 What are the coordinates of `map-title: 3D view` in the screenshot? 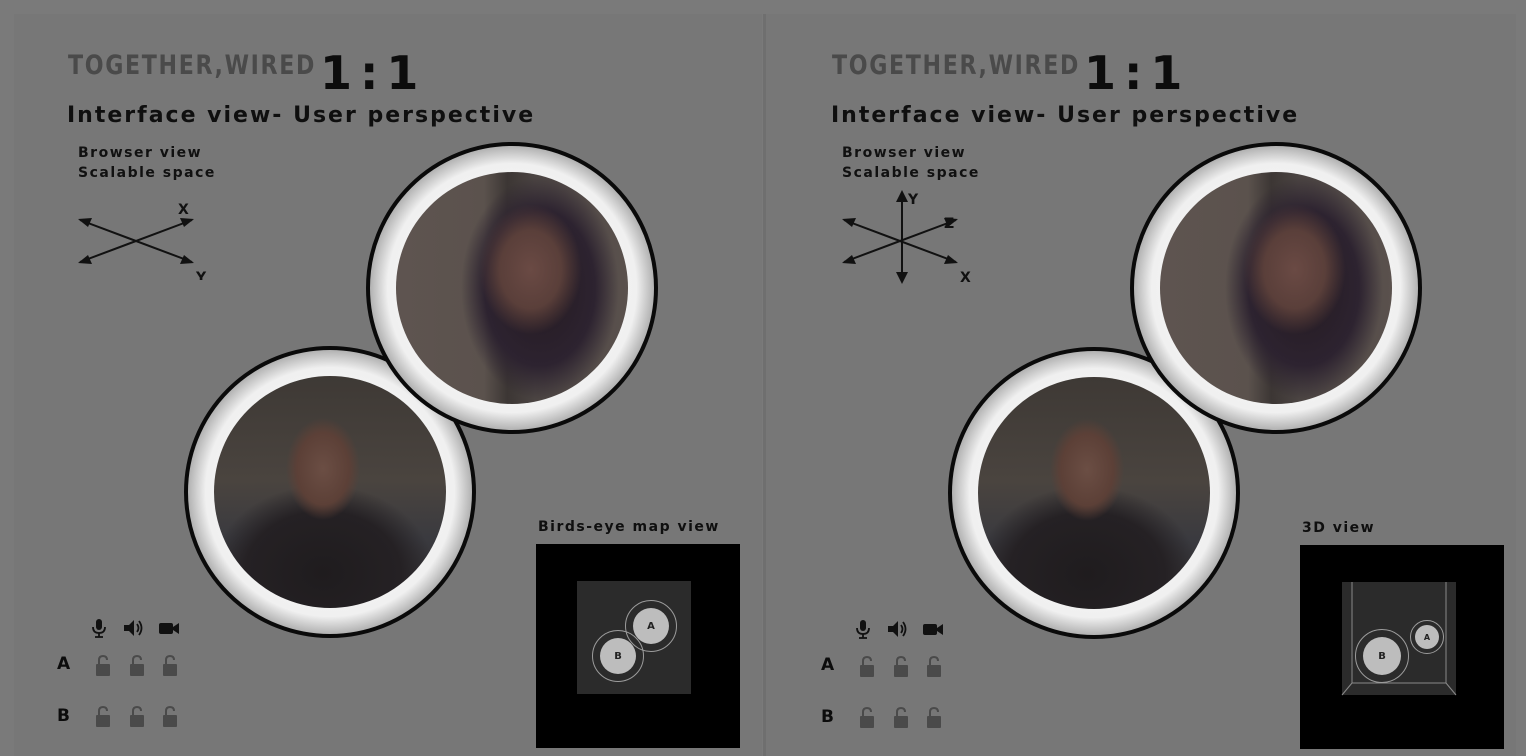 It's located at (1339, 528).